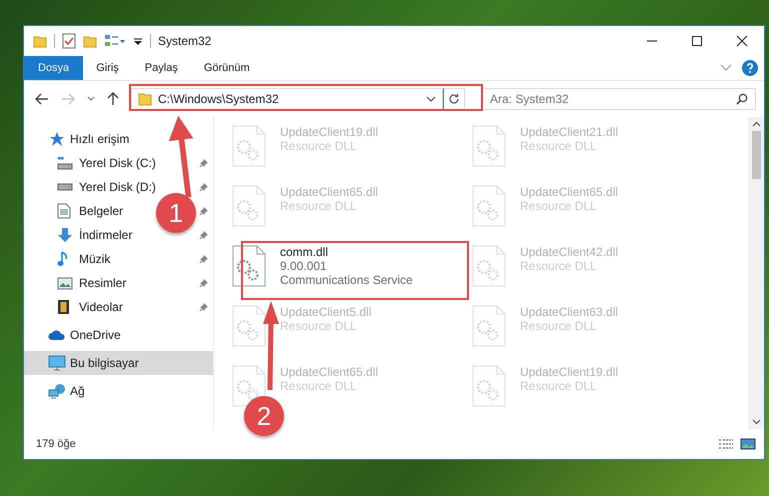  I want to click on ribbon-tab: Giriş, so click(107, 68).